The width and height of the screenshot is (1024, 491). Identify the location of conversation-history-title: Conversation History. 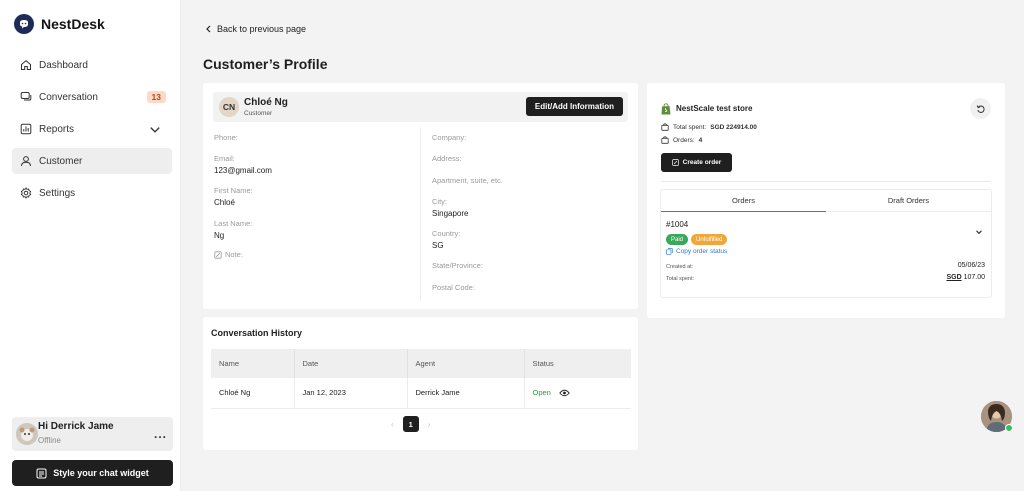
(257, 333).